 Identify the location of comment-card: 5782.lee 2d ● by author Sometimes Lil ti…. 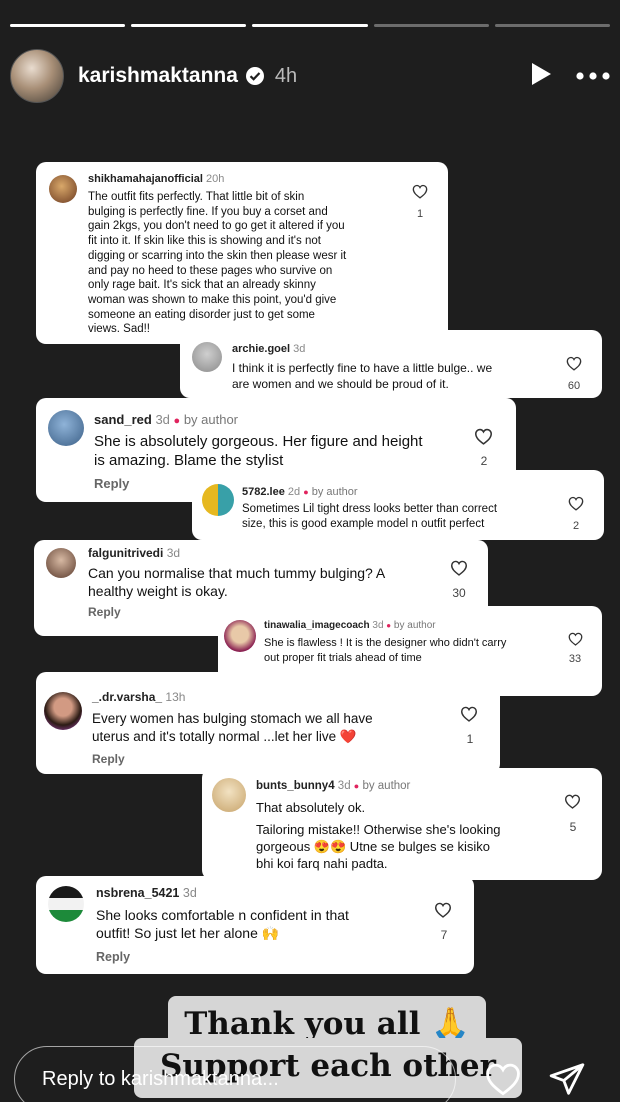
(398, 505).